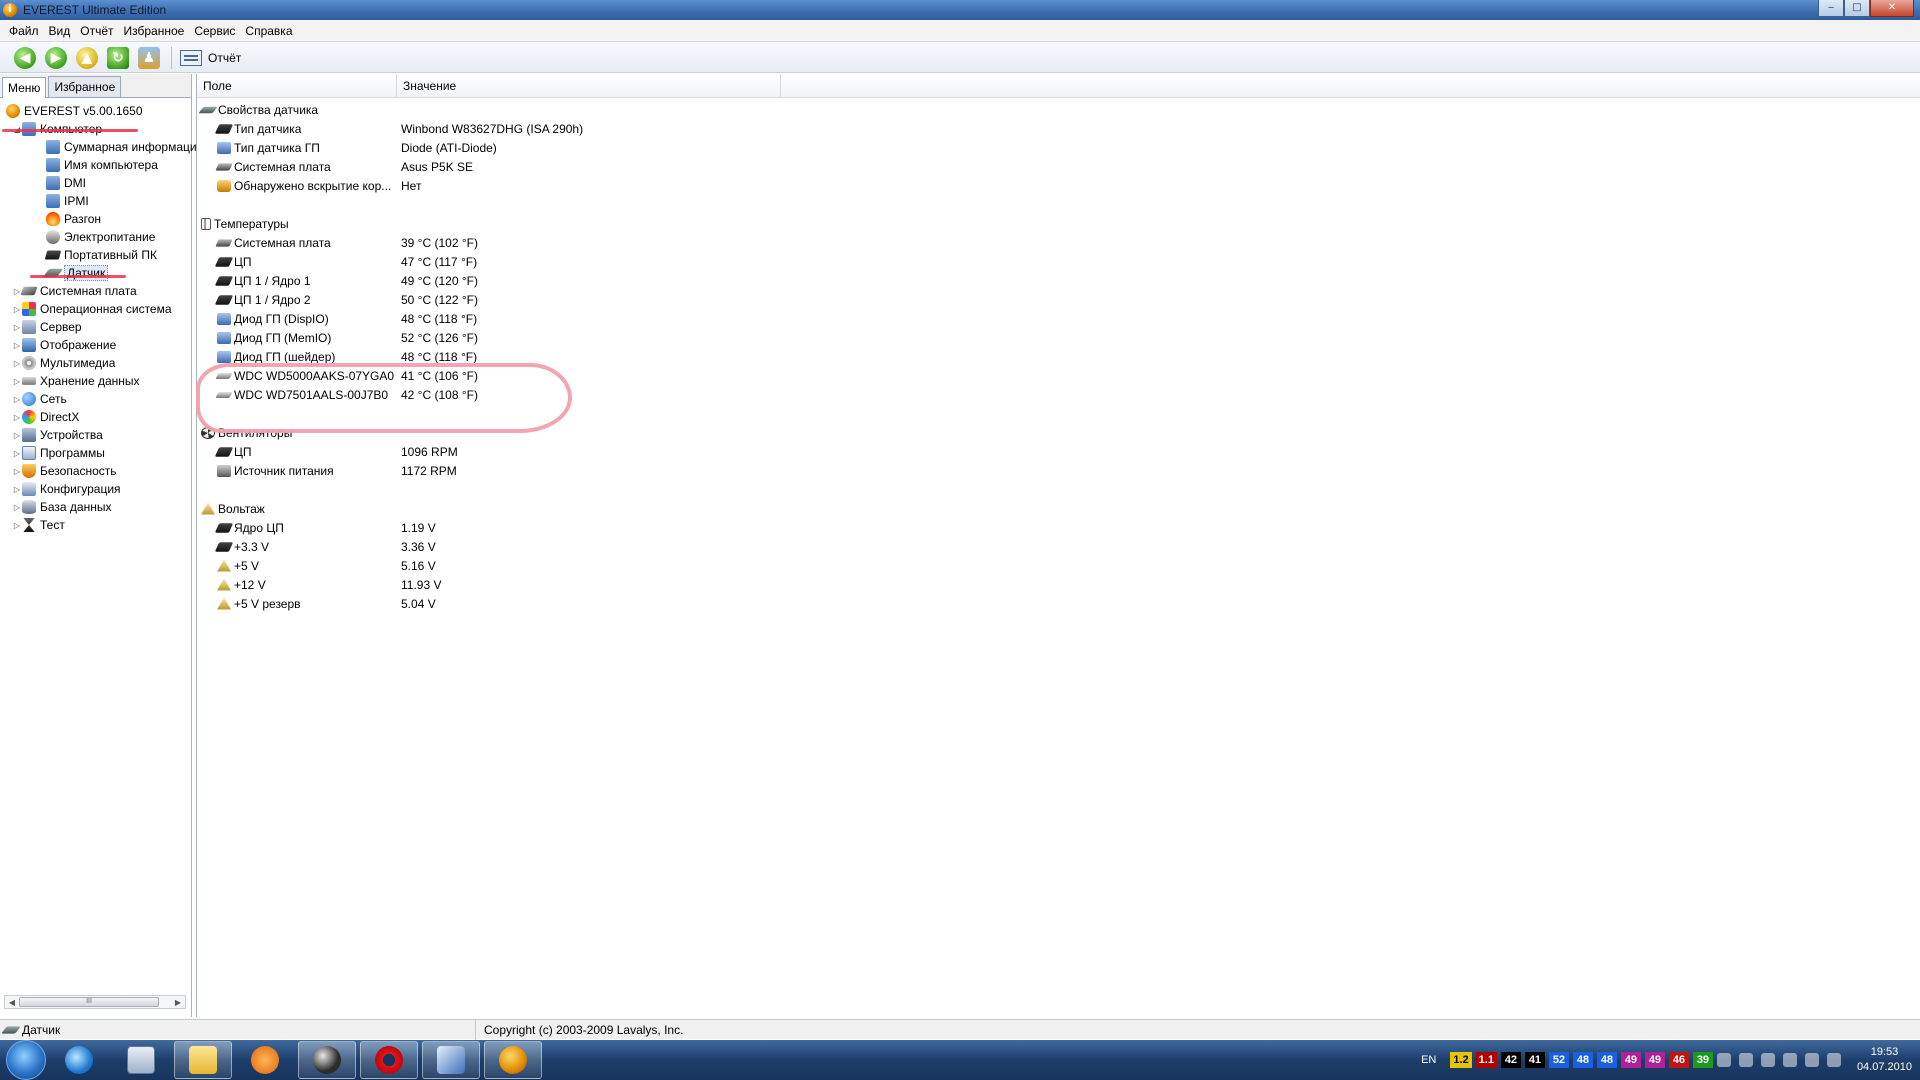 This screenshot has width=1920, height=1080. Describe the element at coordinates (203, 1060) in the screenshot. I see `taskbar-explorer` at that location.